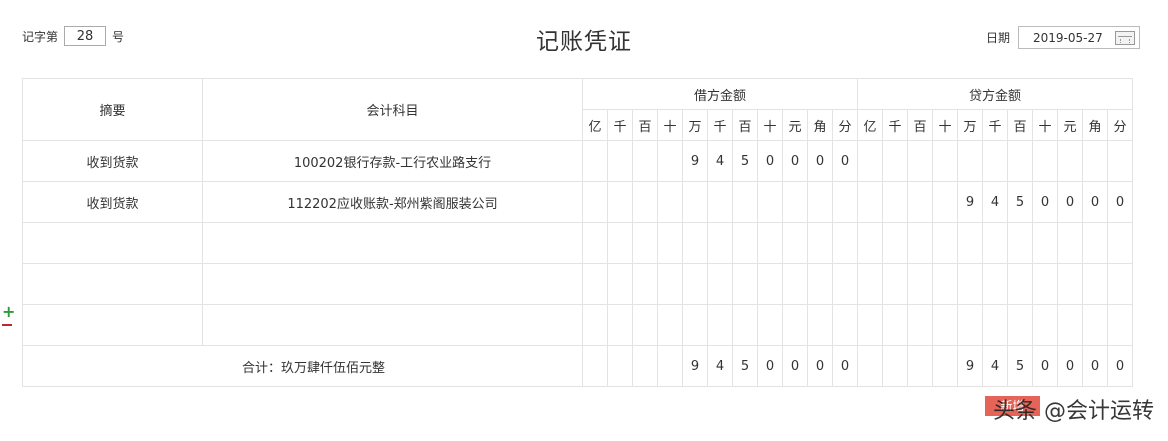  I want to click on remove-row-icon, so click(7, 325).